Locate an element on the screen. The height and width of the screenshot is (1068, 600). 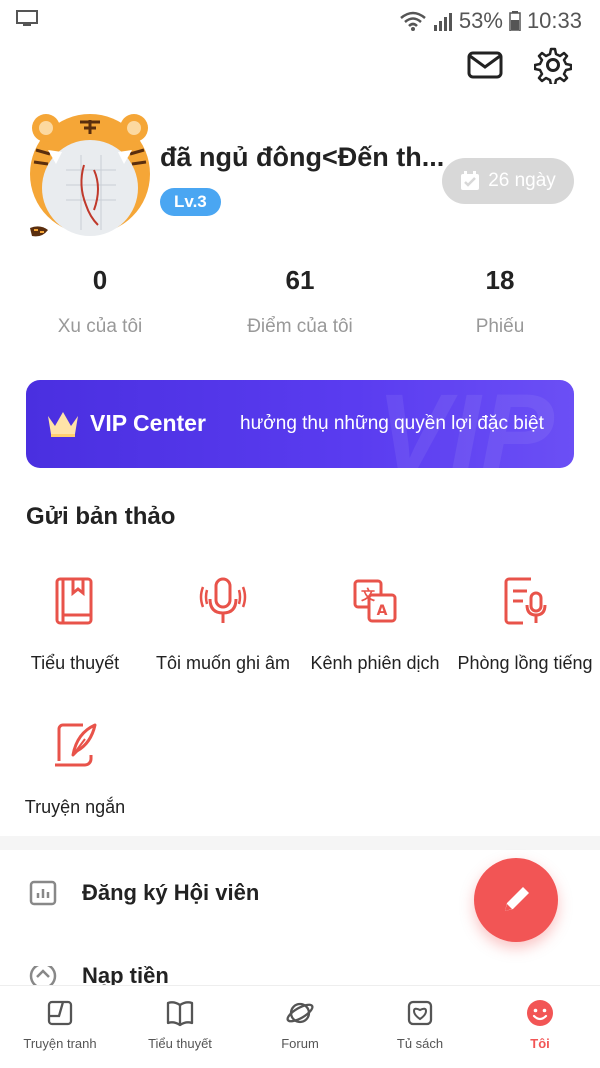
tile-dubbing: Phòng lồng tiếng is located at coordinates (525, 624).